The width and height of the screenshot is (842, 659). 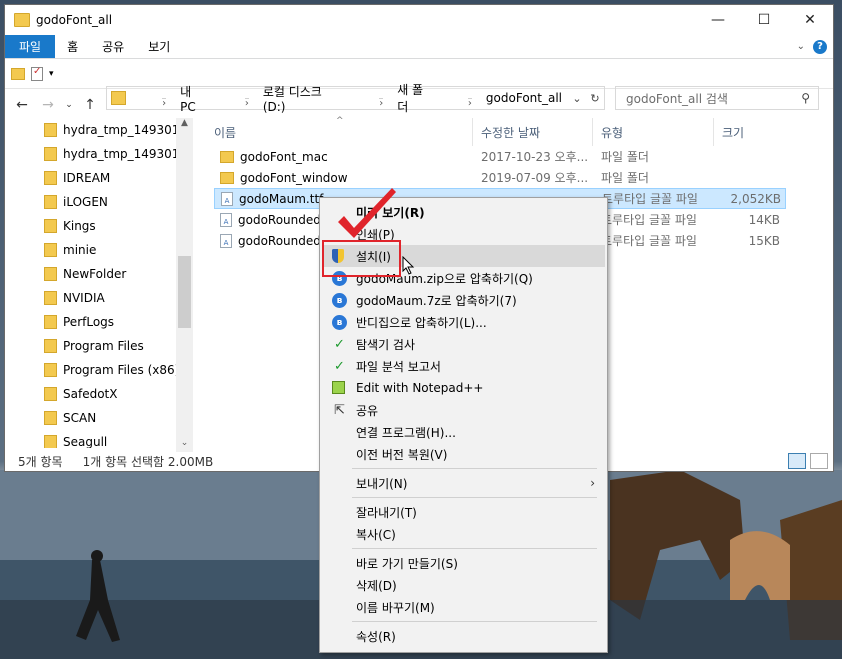 I want to click on menu-item: 바로 가기 만들기(S), so click(x=463, y=563).